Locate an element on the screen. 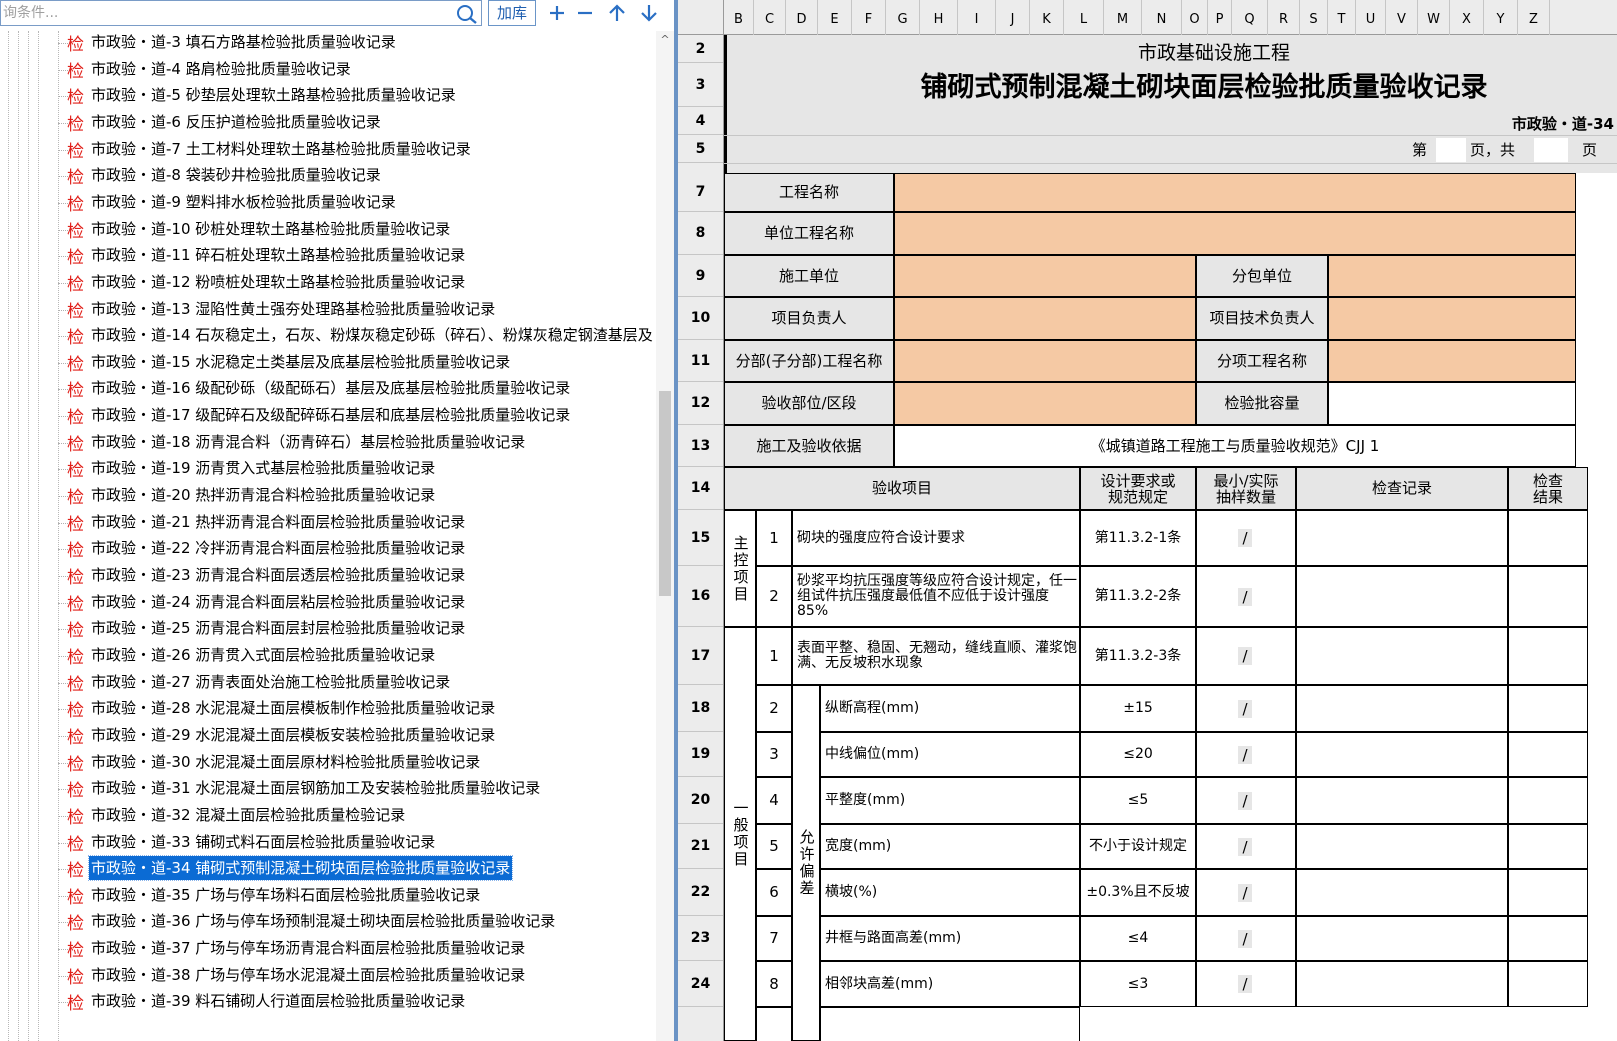  general-item-result-input is located at coordinates (1548, 656).